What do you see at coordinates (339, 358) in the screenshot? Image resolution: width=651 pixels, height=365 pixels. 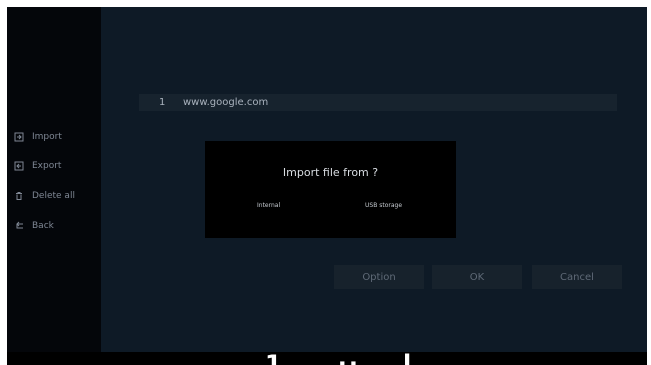 I see `footer-text: 1 ... ·· . .l` at bounding box center [339, 358].